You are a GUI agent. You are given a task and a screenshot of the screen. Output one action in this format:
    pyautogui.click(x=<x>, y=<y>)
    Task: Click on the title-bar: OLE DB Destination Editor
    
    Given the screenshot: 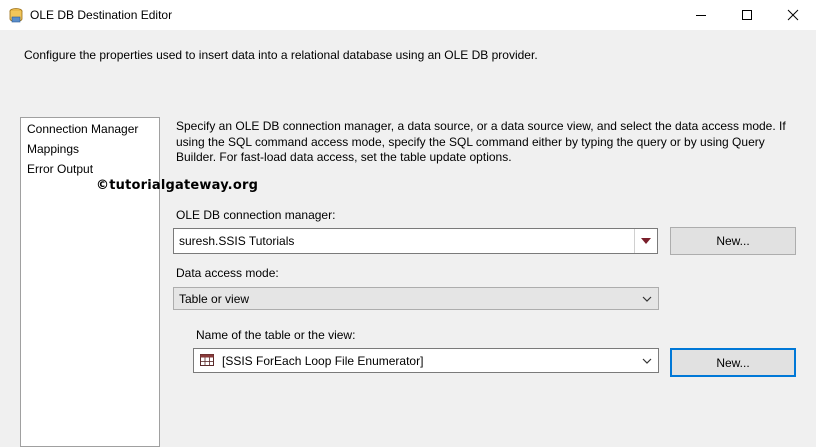 What is the action you would take?
    pyautogui.click(x=408, y=15)
    